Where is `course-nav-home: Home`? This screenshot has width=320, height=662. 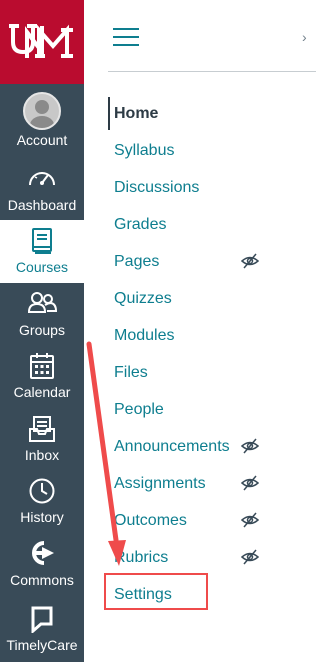 course-nav-home: Home is located at coordinates (212, 113).